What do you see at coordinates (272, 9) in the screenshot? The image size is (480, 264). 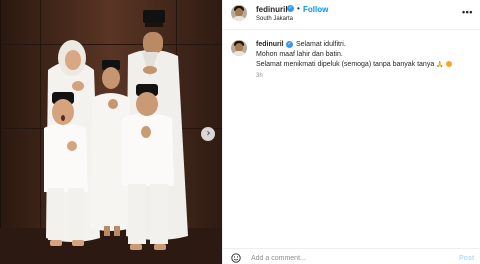 I see `post-username: fedinuril` at bounding box center [272, 9].